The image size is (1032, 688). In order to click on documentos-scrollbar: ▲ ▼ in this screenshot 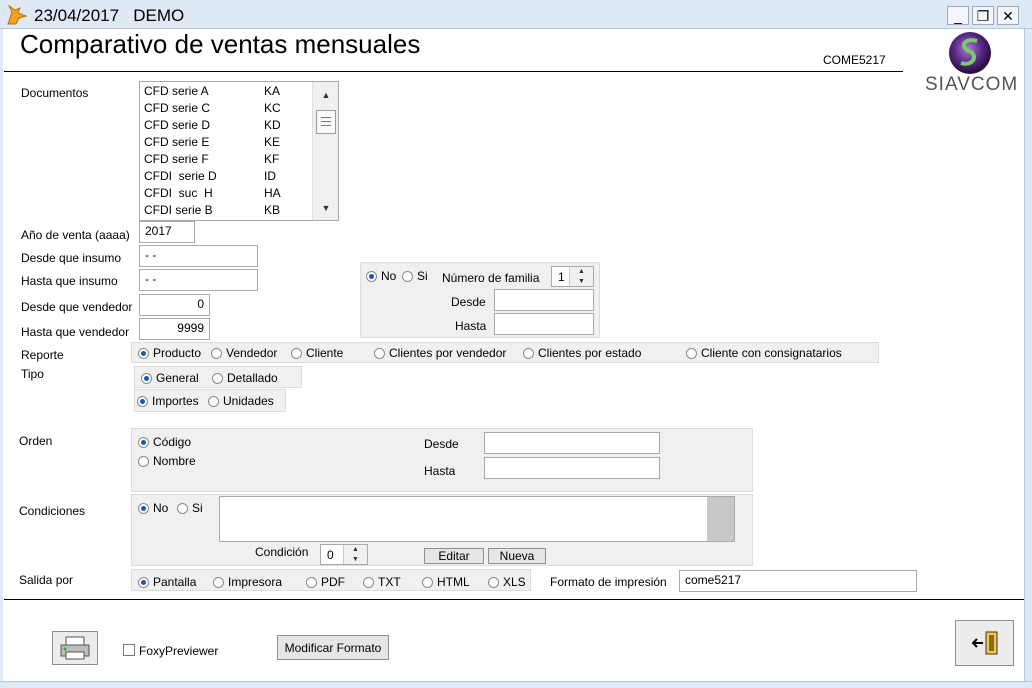, I will do `click(325, 151)`.